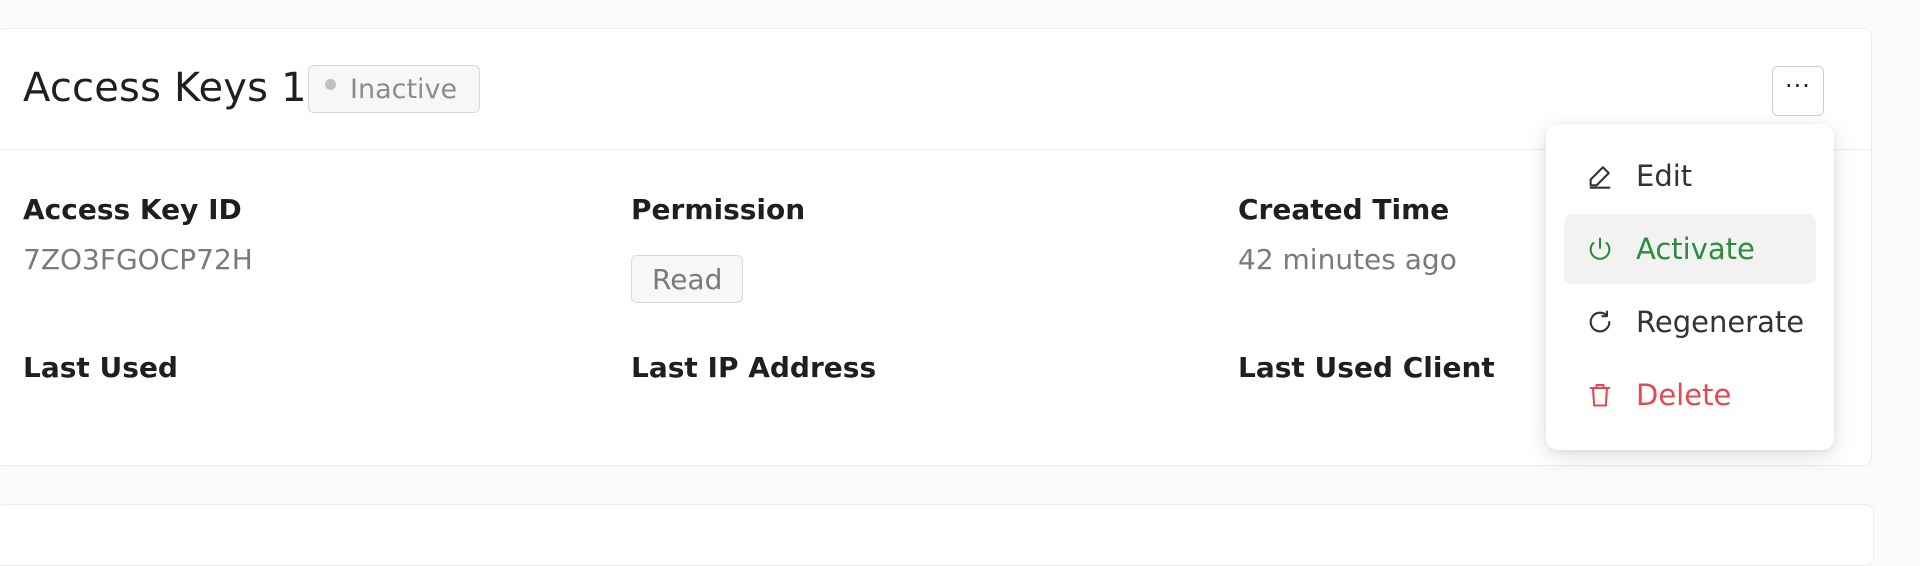 This screenshot has height=566, width=1920. Describe the element at coordinates (165, 88) in the screenshot. I see `card-title: Access Keys 1` at that location.